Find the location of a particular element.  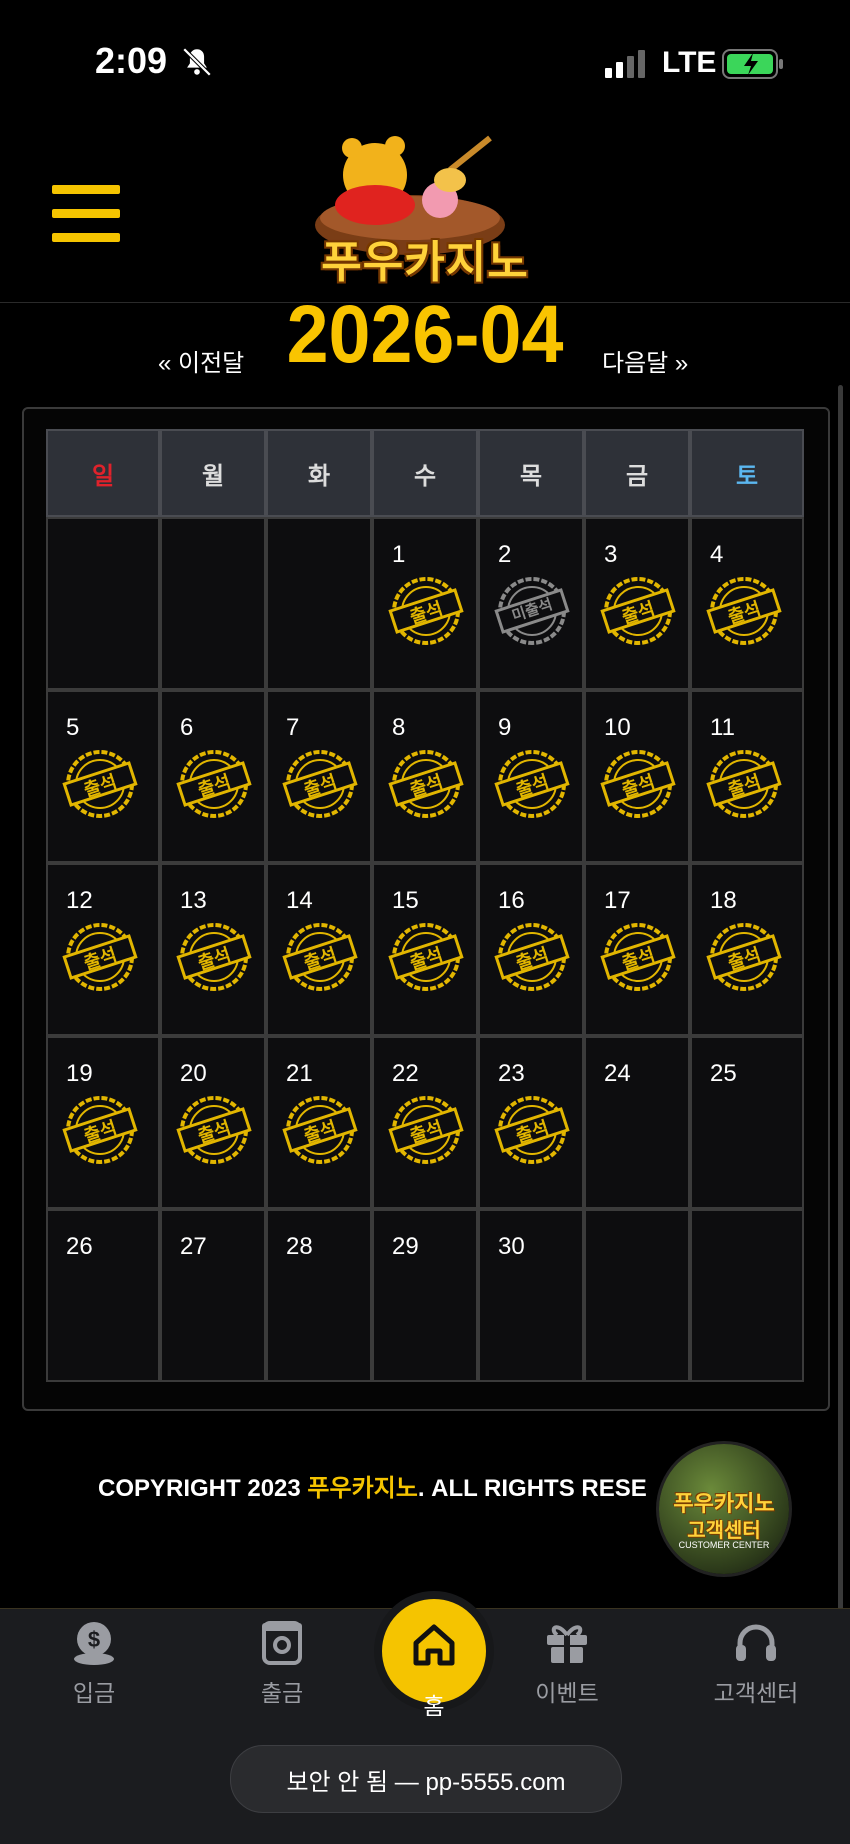

site-logo: 푸우카지노 is located at coordinates (425, 215).